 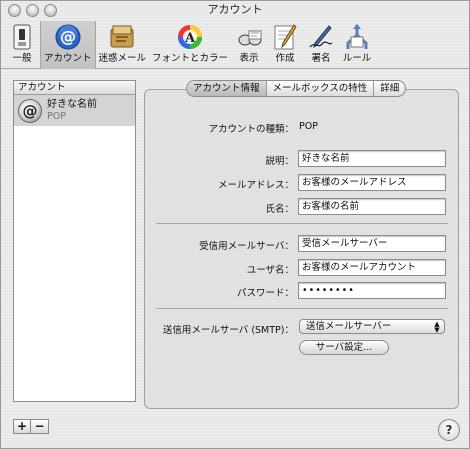 I want to click on smtp-server-label: 送信用メールサーバ (SMTP)：, so click(x=228, y=330).